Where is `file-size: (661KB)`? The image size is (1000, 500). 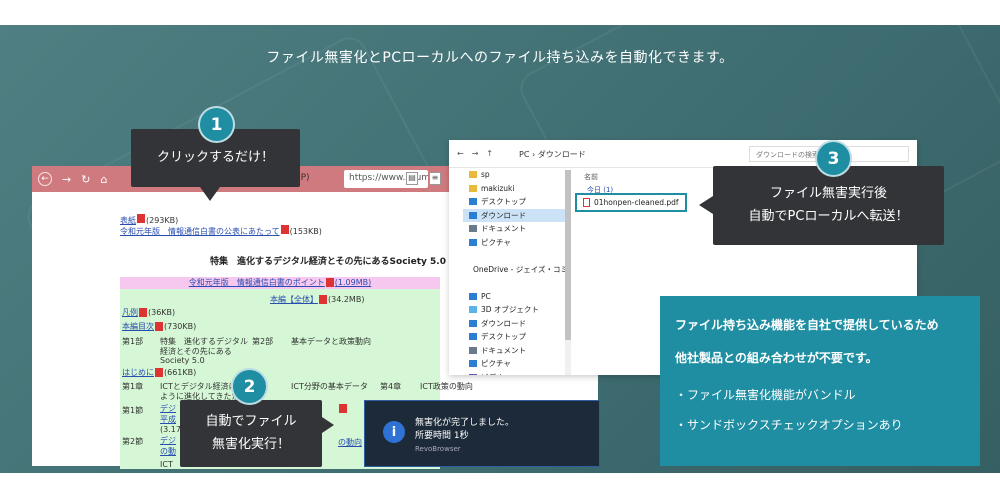 file-size: (661KB) is located at coordinates (180, 372).